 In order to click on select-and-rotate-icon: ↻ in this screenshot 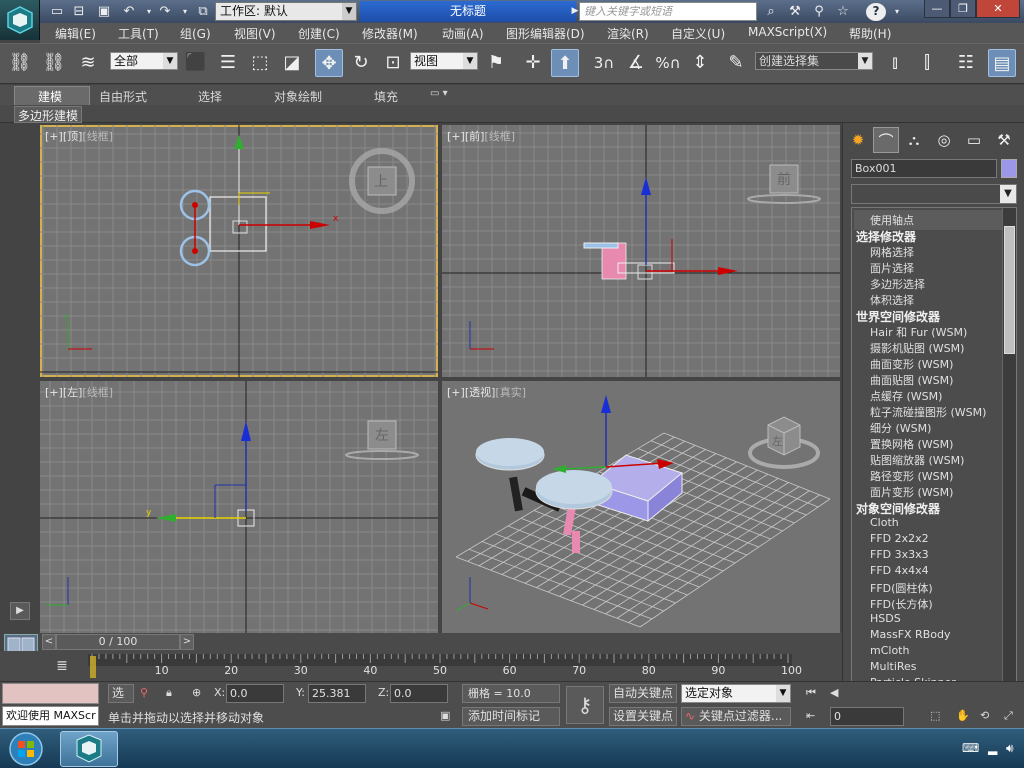, I will do `click(361, 63)`.